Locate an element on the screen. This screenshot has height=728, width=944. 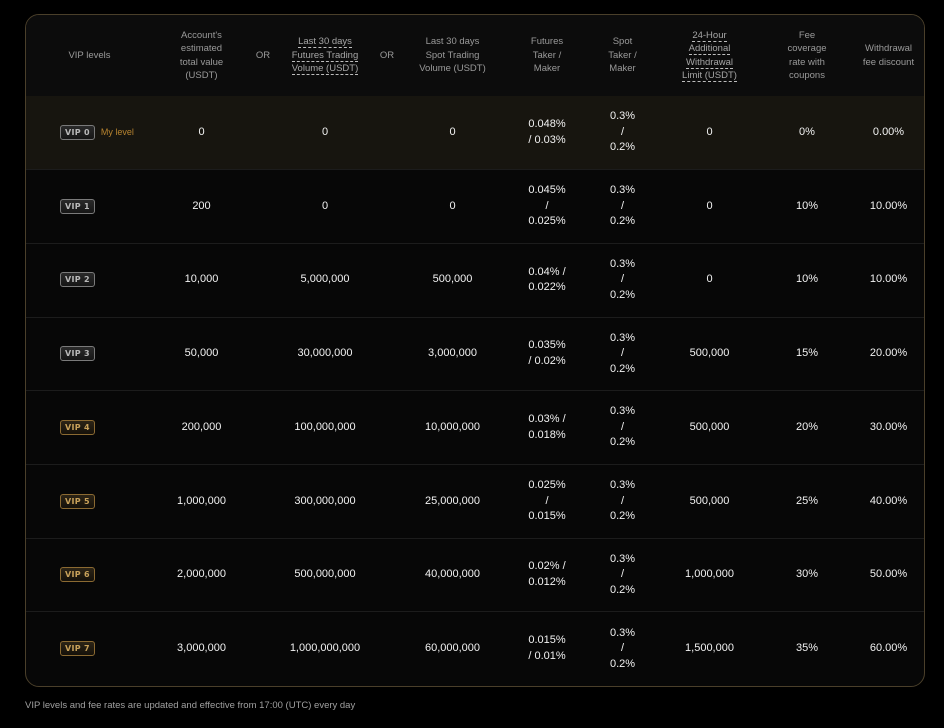
account-value-cell: 0 is located at coordinates (201, 133).